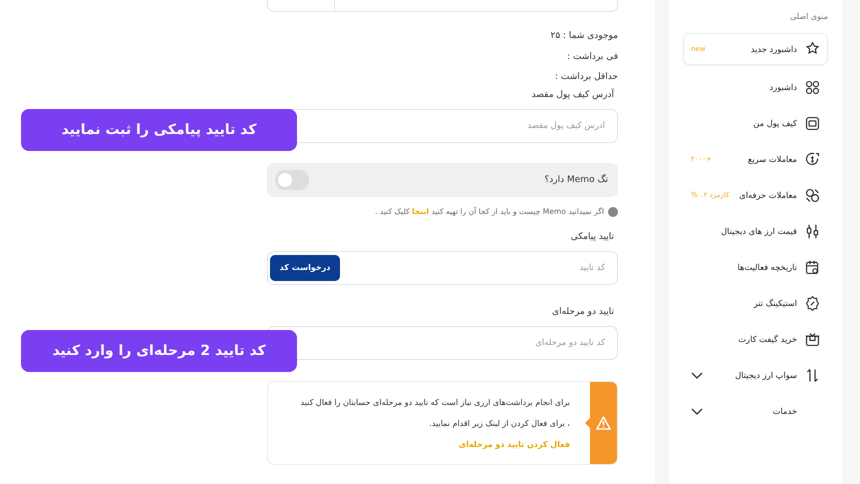 This screenshot has width=860, height=484. What do you see at coordinates (159, 130) in the screenshot?
I see `instruction-tooltip: کد تایید پیامکی را ثبت نمایید` at bounding box center [159, 130].